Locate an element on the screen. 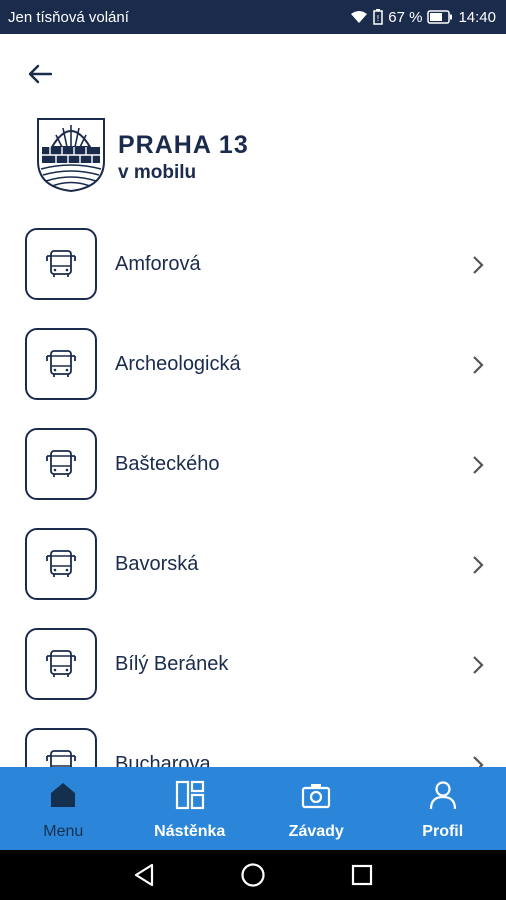 The height and width of the screenshot is (900, 506). list-item: Bašteckého is located at coordinates (253, 465).